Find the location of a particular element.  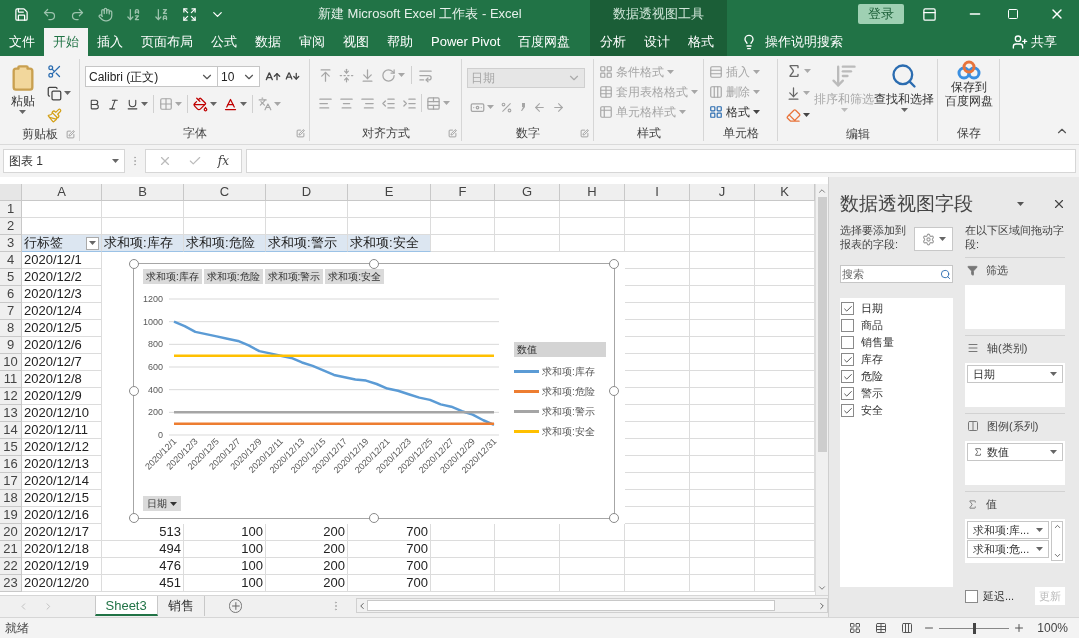

column-header: I is located at coordinates (657, 192).